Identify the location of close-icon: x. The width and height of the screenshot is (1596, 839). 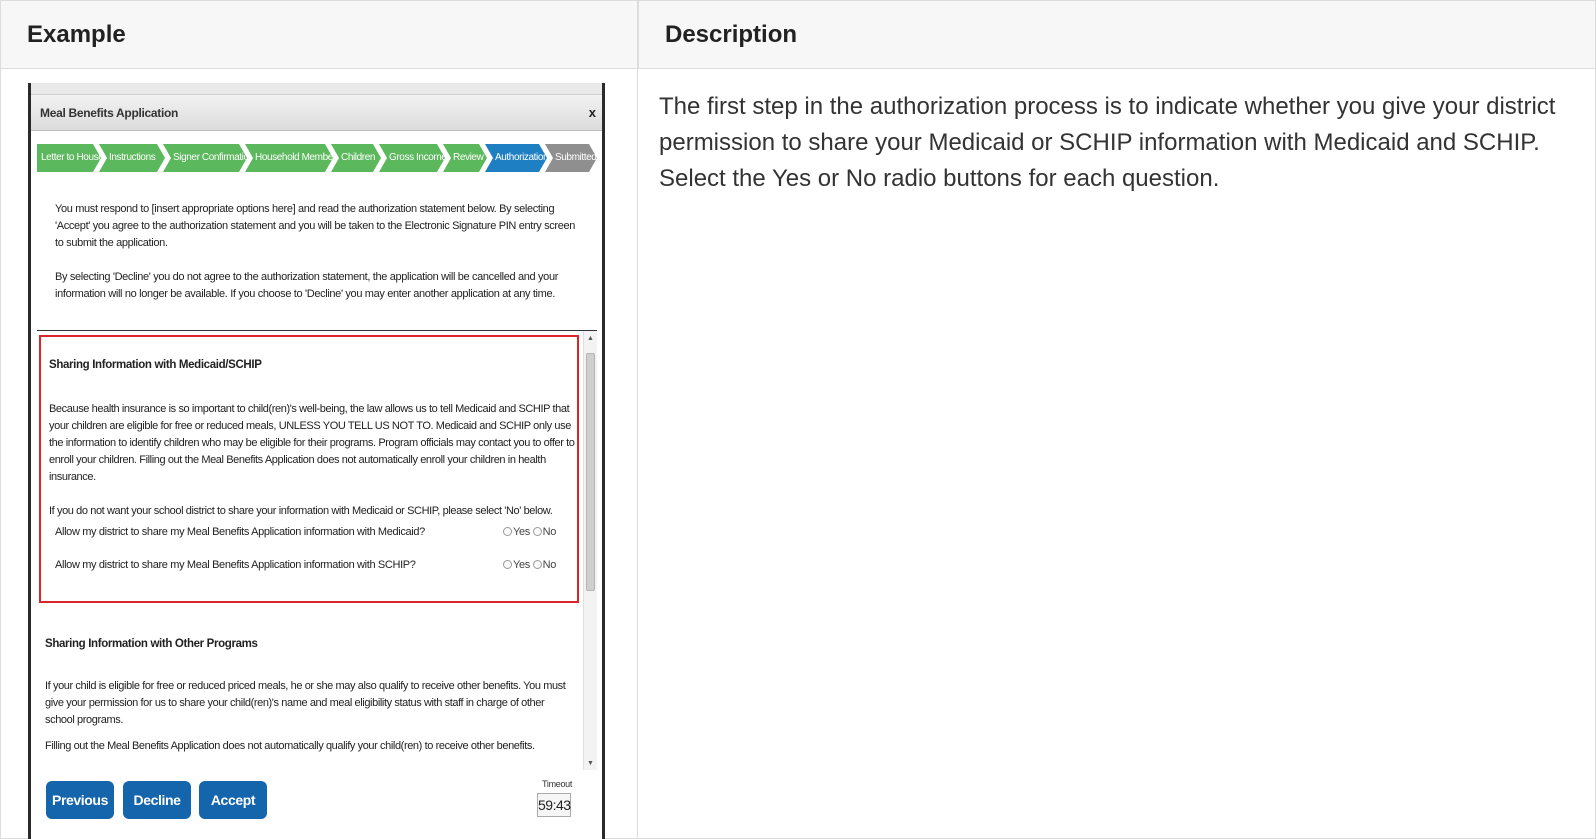
(592, 112).